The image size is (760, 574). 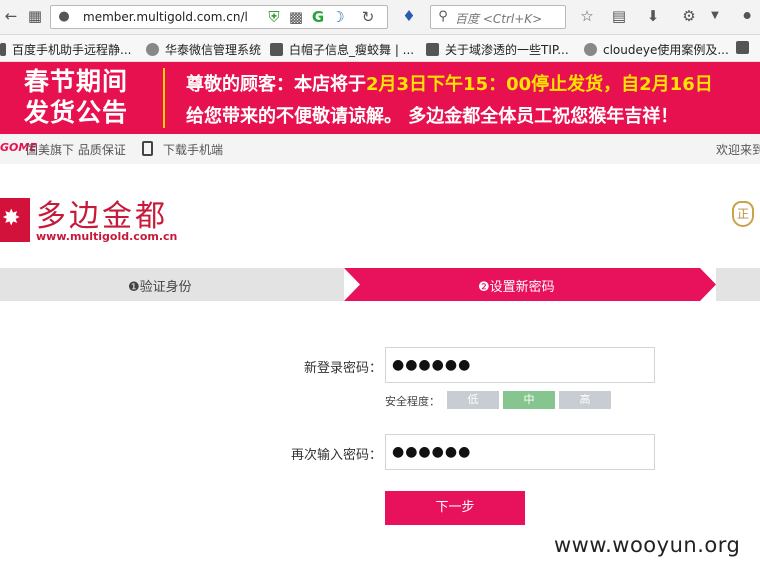 I want to click on strength-label: 安全程度：, so click(x=412, y=401).